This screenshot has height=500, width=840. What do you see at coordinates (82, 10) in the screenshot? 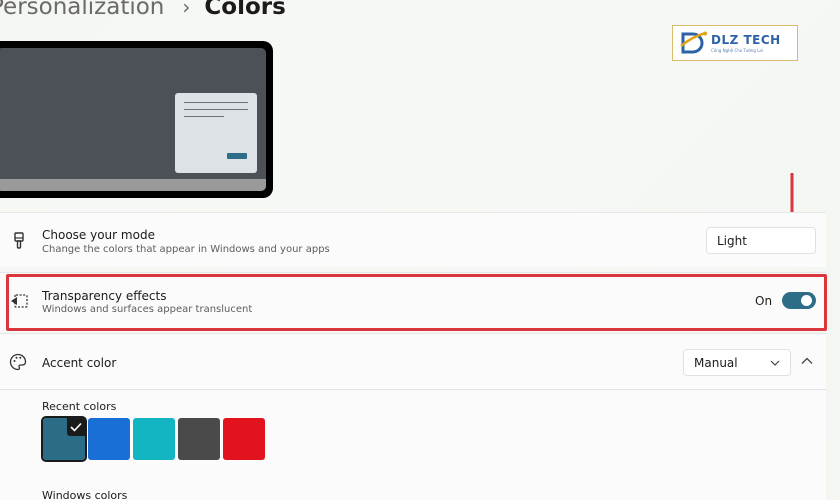
I see `breadcrumb-personalization: Personalization` at bounding box center [82, 10].